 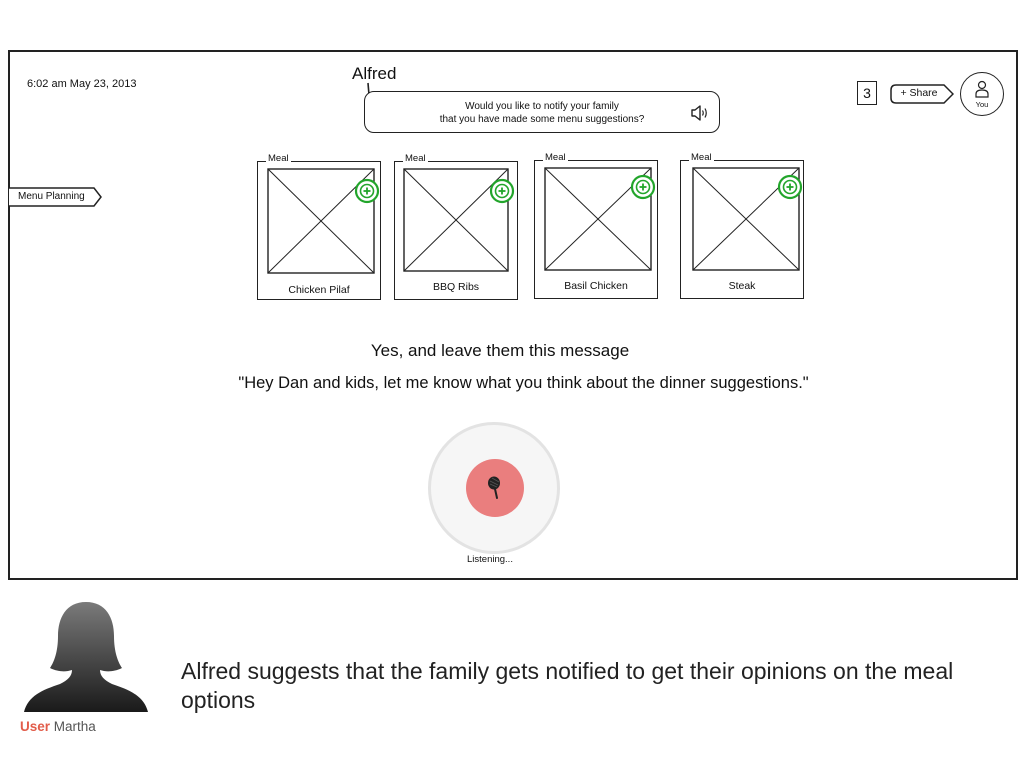 I want to click on user-icon, so click(x=982, y=89).